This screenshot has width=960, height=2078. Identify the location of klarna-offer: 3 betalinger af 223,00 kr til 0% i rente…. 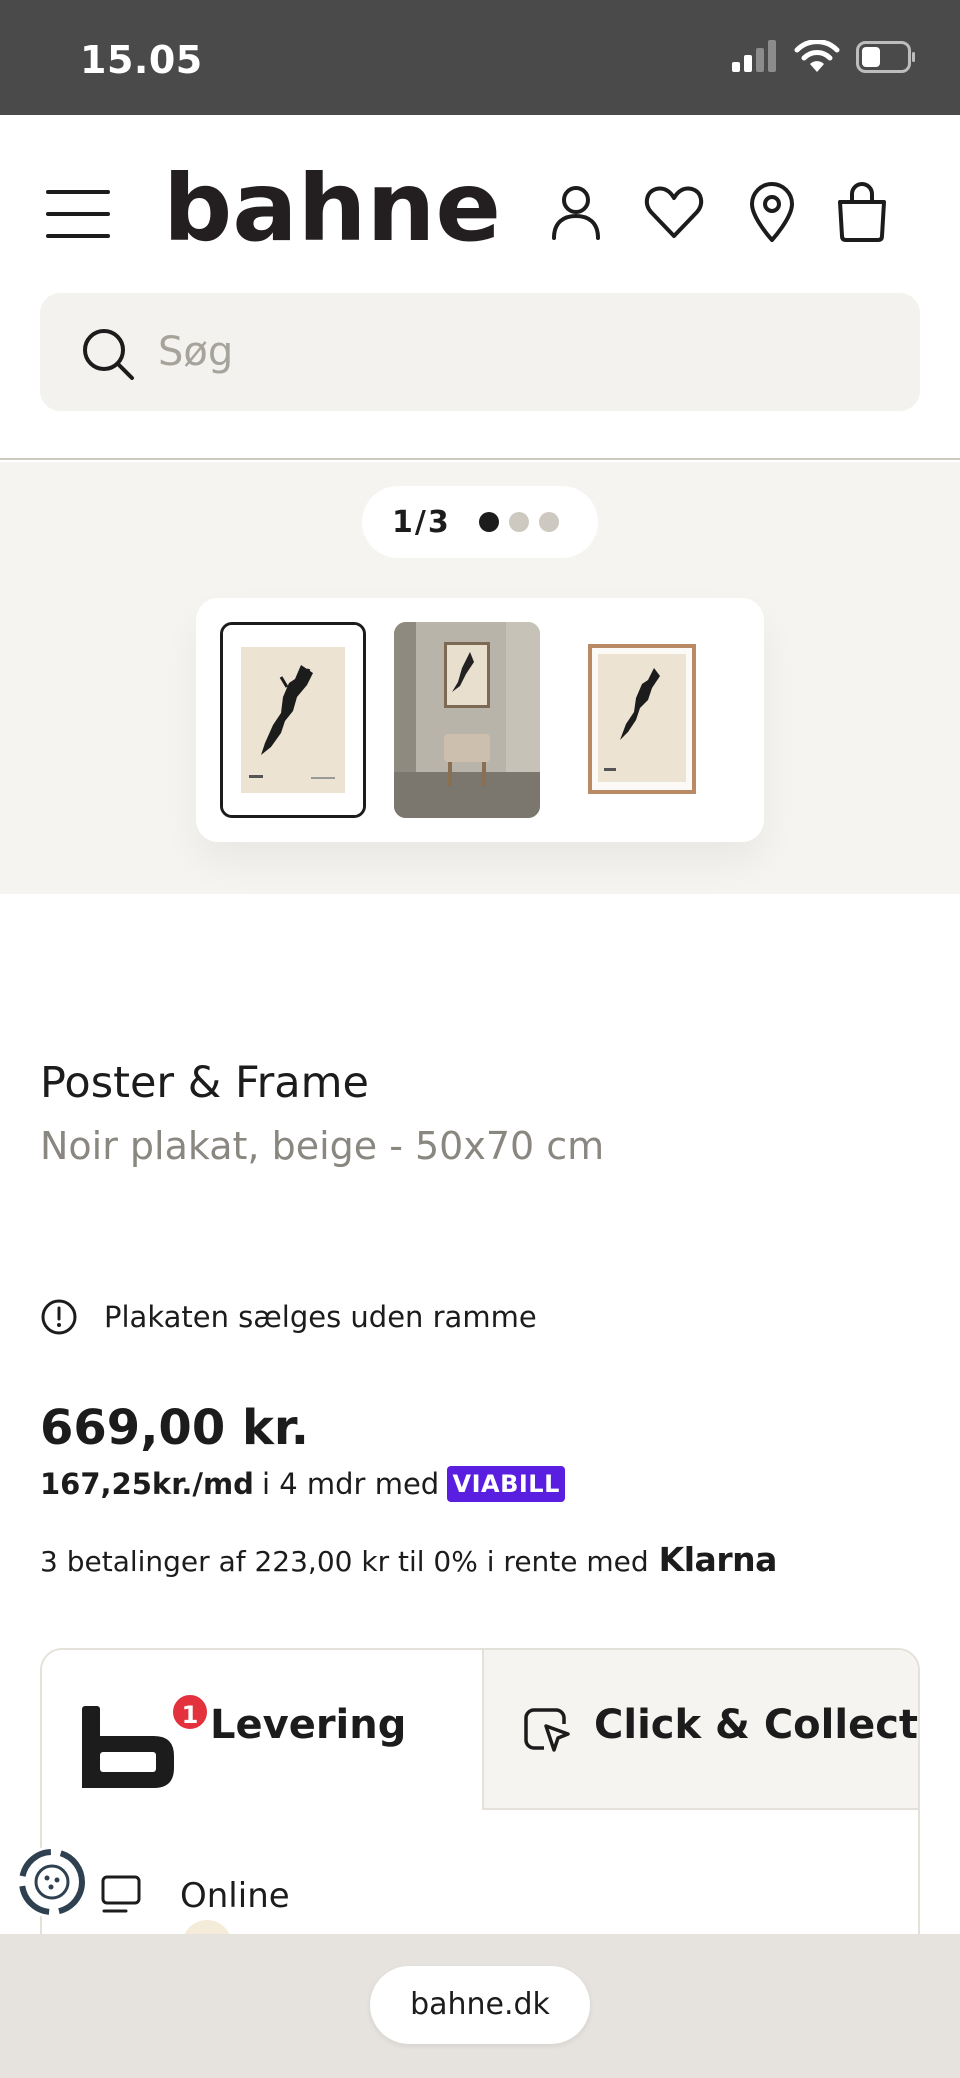
(408, 1559).